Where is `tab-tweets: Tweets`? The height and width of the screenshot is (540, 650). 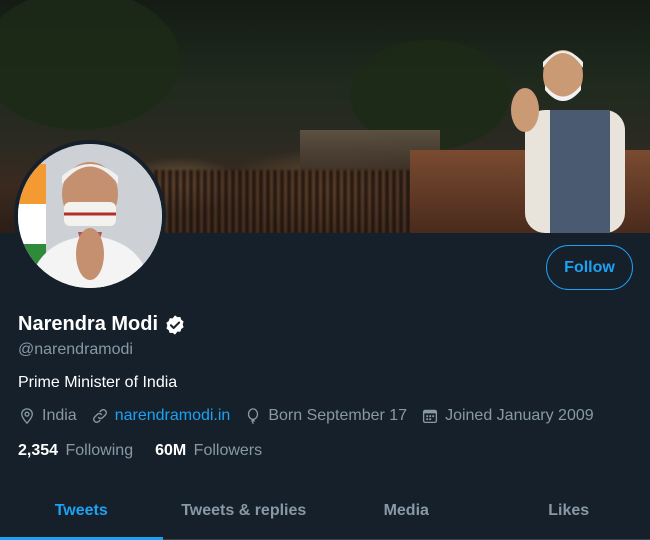 tab-tweets: Tweets is located at coordinates (81, 511).